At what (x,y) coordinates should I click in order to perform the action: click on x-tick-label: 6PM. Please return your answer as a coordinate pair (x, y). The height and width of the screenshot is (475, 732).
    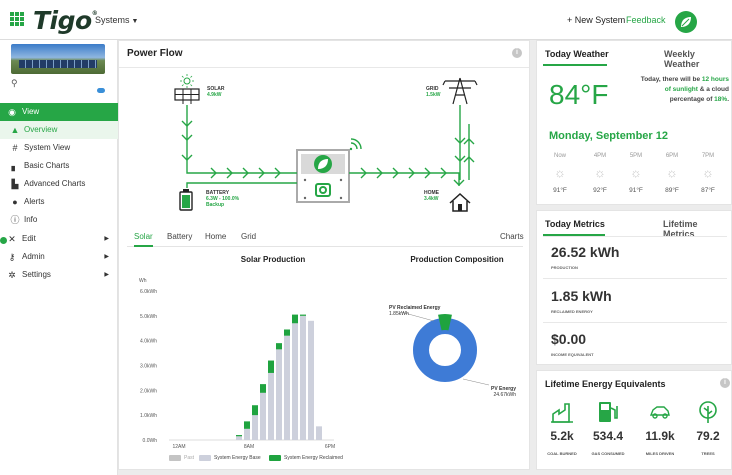
    Looking at the image, I should click on (330, 447).